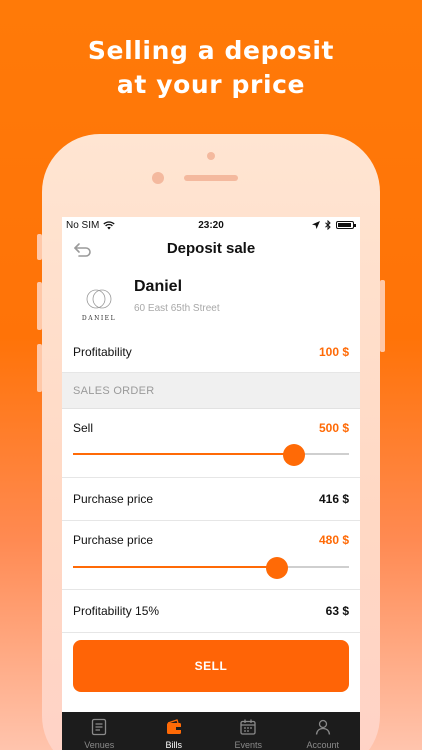  Describe the element at coordinates (323, 745) in the screenshot. I see `tab-label: Account` at that location.